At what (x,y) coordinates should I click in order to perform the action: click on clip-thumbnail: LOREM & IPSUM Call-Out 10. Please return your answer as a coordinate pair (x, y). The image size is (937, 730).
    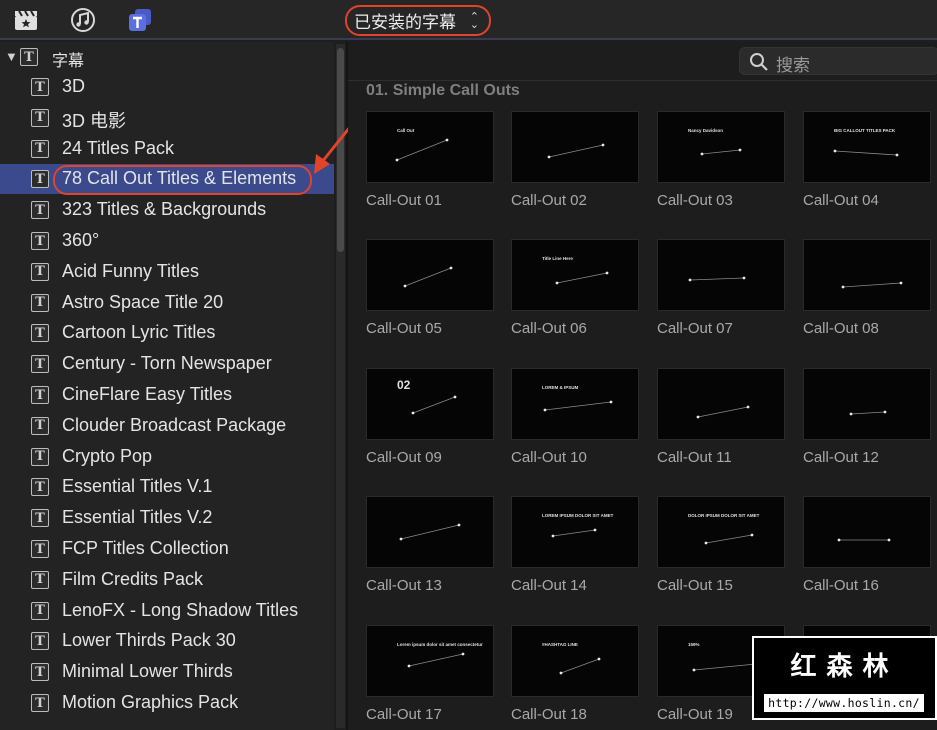
    Looking at the image, I should click on (576, 417).